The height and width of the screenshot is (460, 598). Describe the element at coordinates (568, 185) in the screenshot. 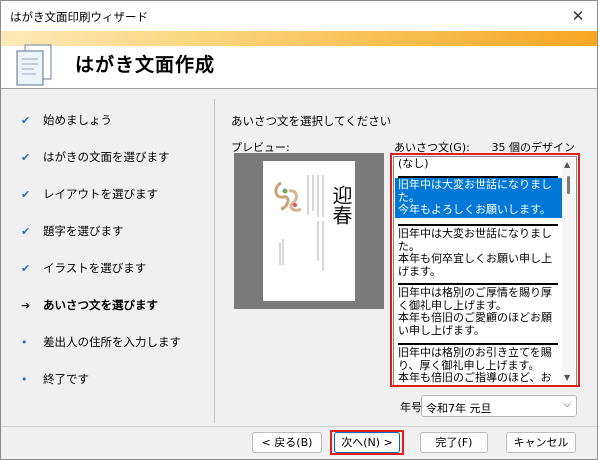

I see `scrollbar-thumb` at that location.